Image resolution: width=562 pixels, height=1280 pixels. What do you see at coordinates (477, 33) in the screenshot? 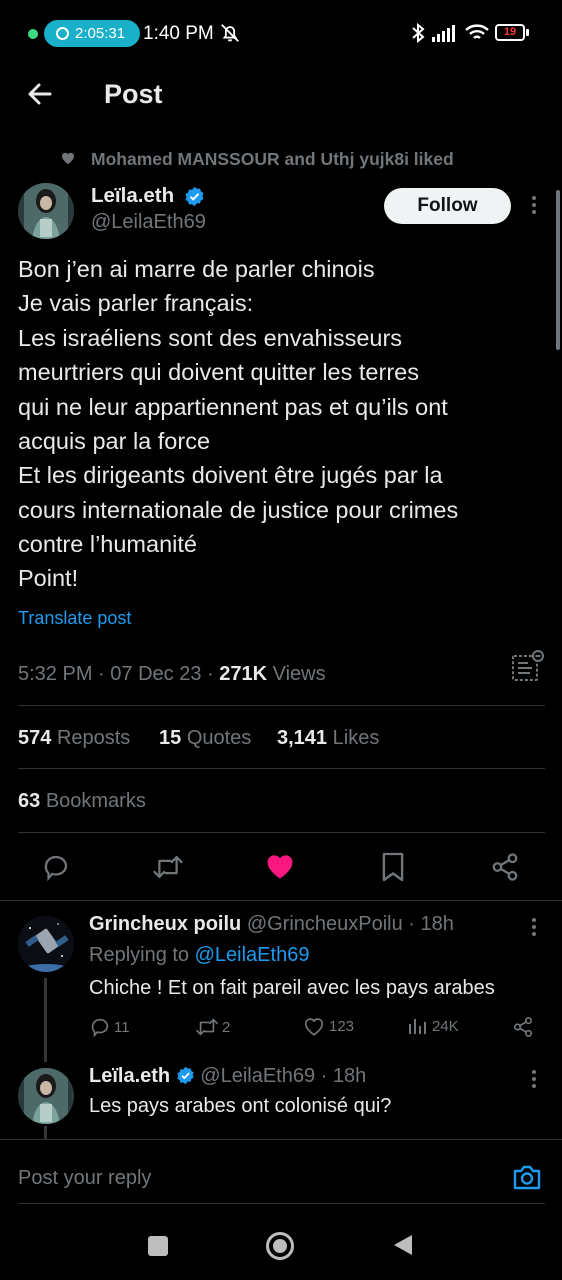
I see `wifi-icon` at bounding box center [477, 33].